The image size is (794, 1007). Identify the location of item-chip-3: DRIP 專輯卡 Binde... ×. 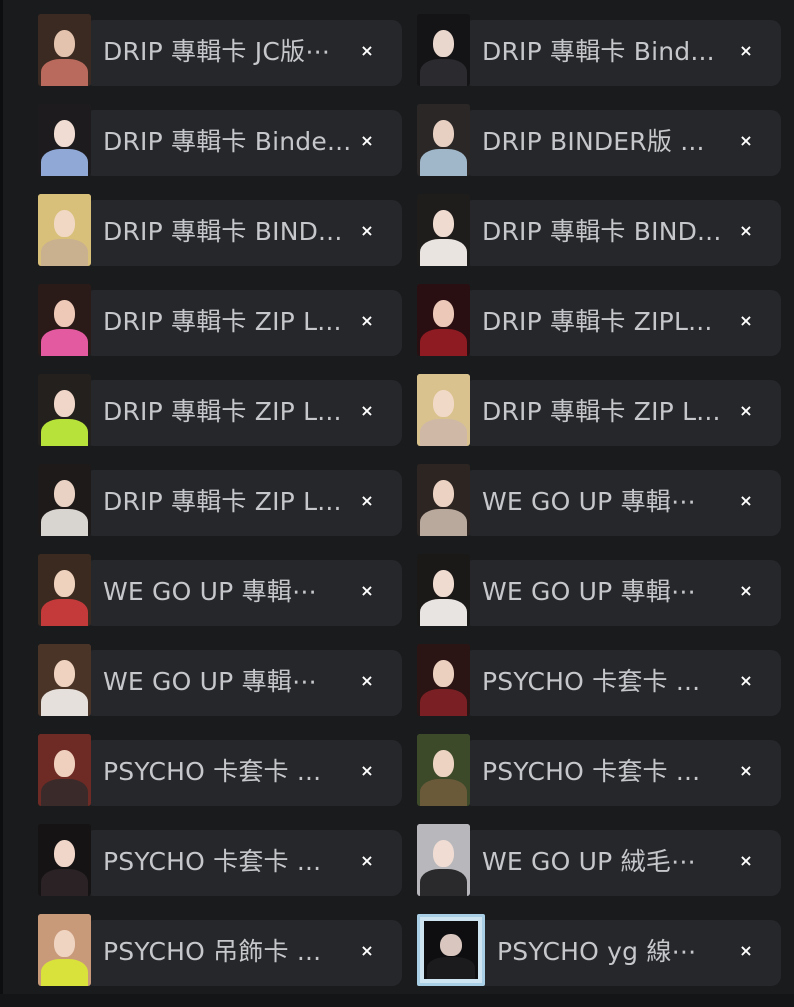
(220, 140).